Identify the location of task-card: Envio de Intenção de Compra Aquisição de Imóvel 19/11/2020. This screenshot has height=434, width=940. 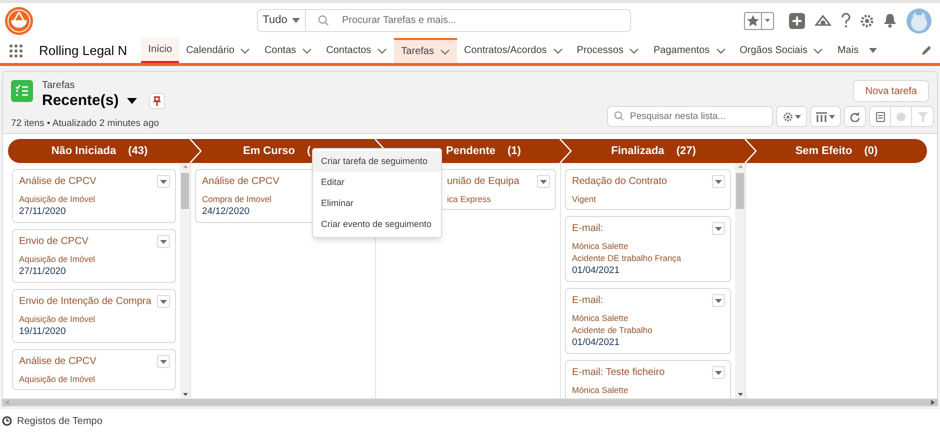
(94, 316).